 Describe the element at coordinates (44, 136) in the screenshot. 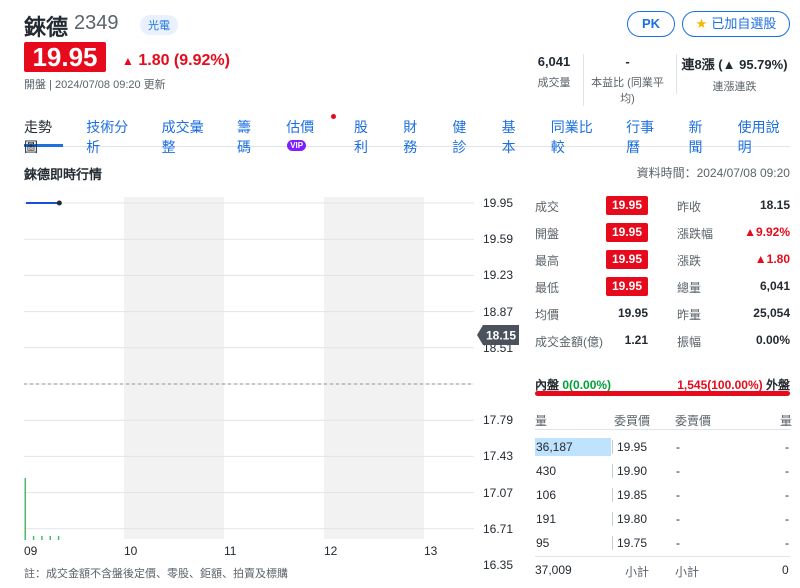

I see `tab-trend: 走勢圖` at that location.